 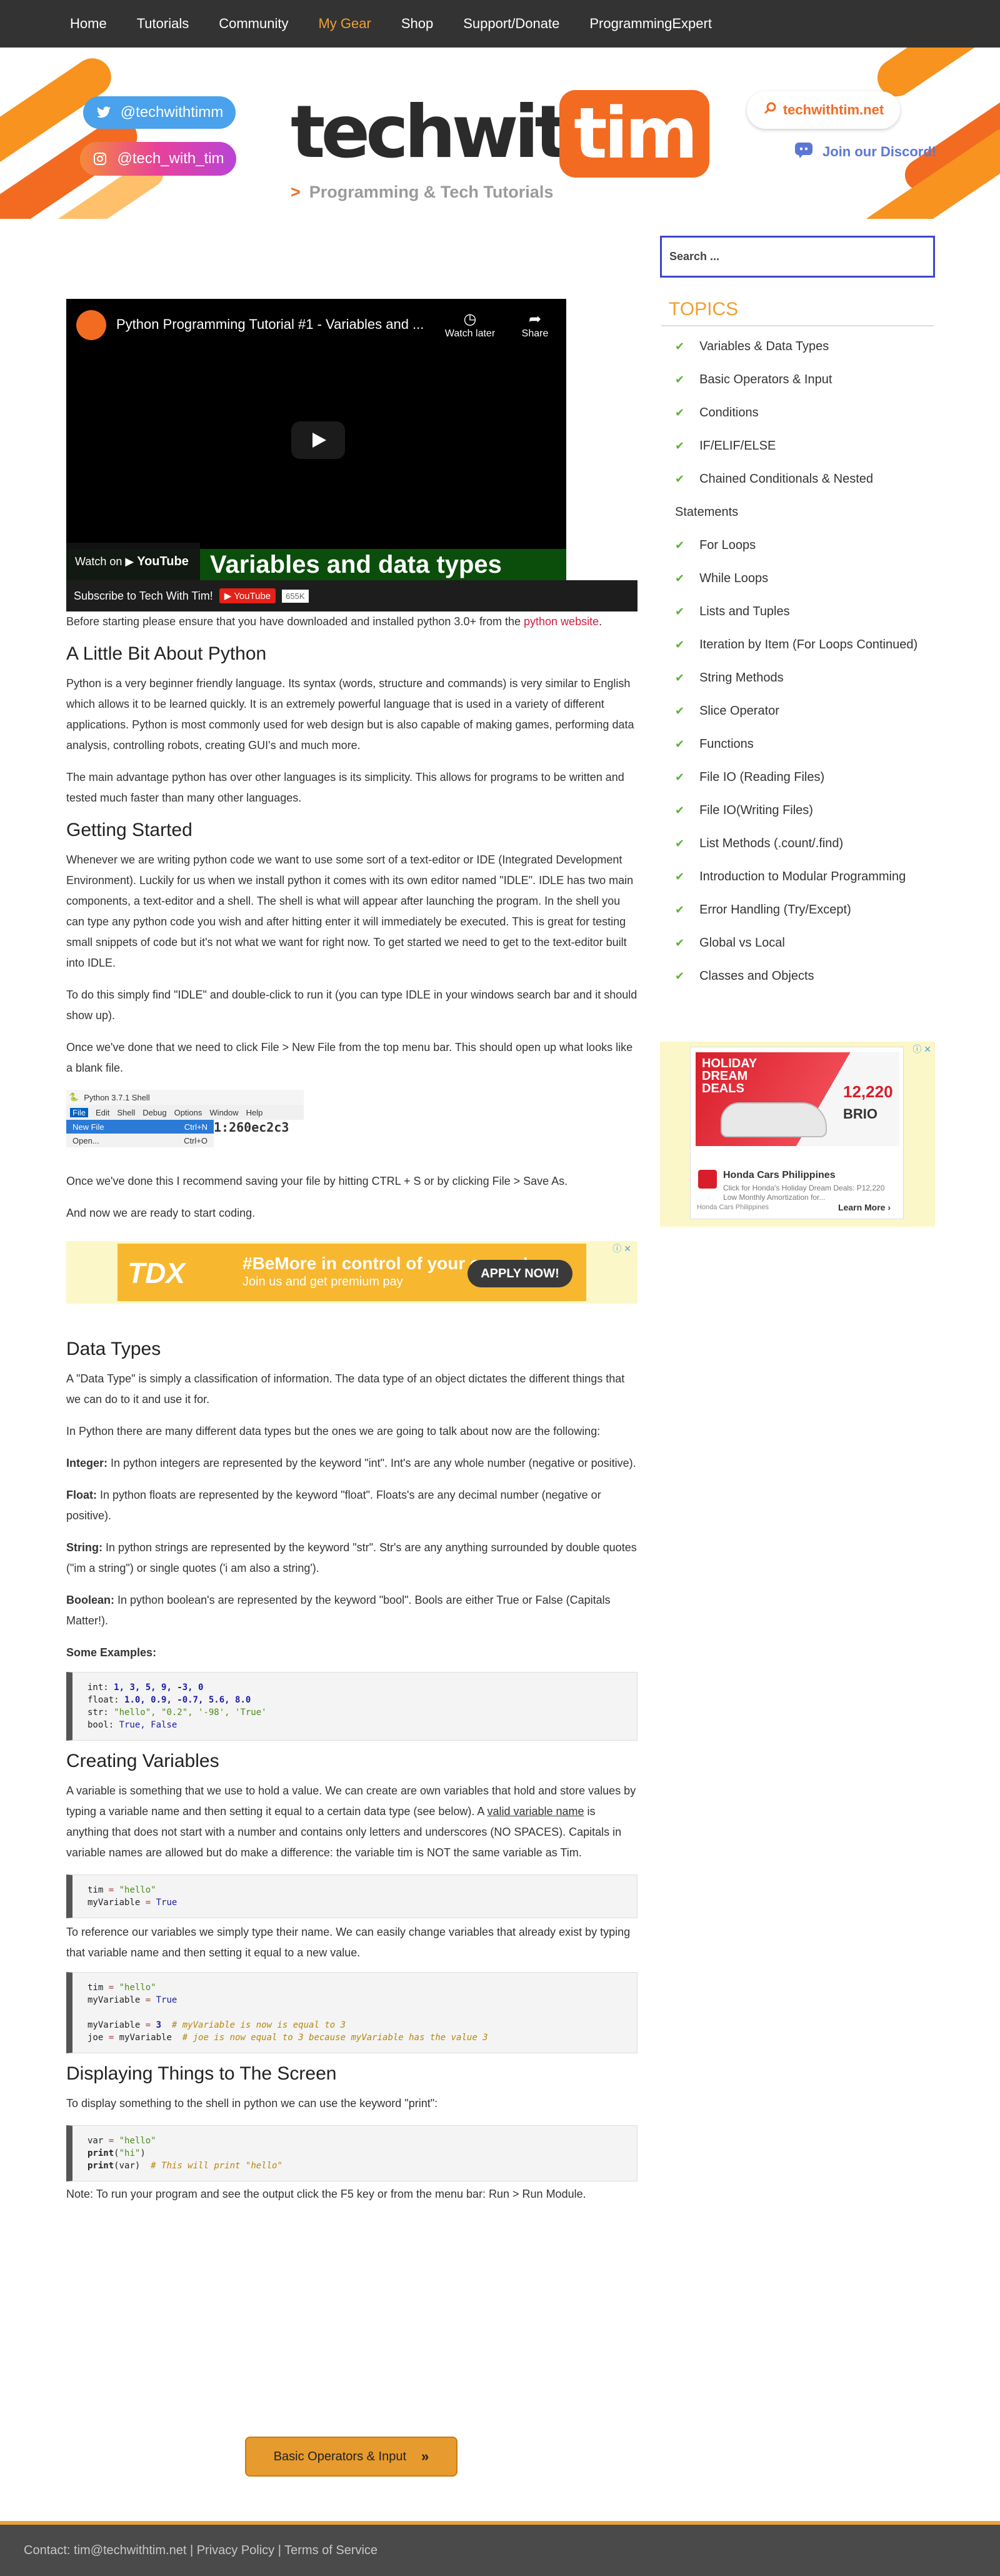 I want to click on nav-item-programmingexpert: ProgrammingExpert, so click(x=650, y=24).